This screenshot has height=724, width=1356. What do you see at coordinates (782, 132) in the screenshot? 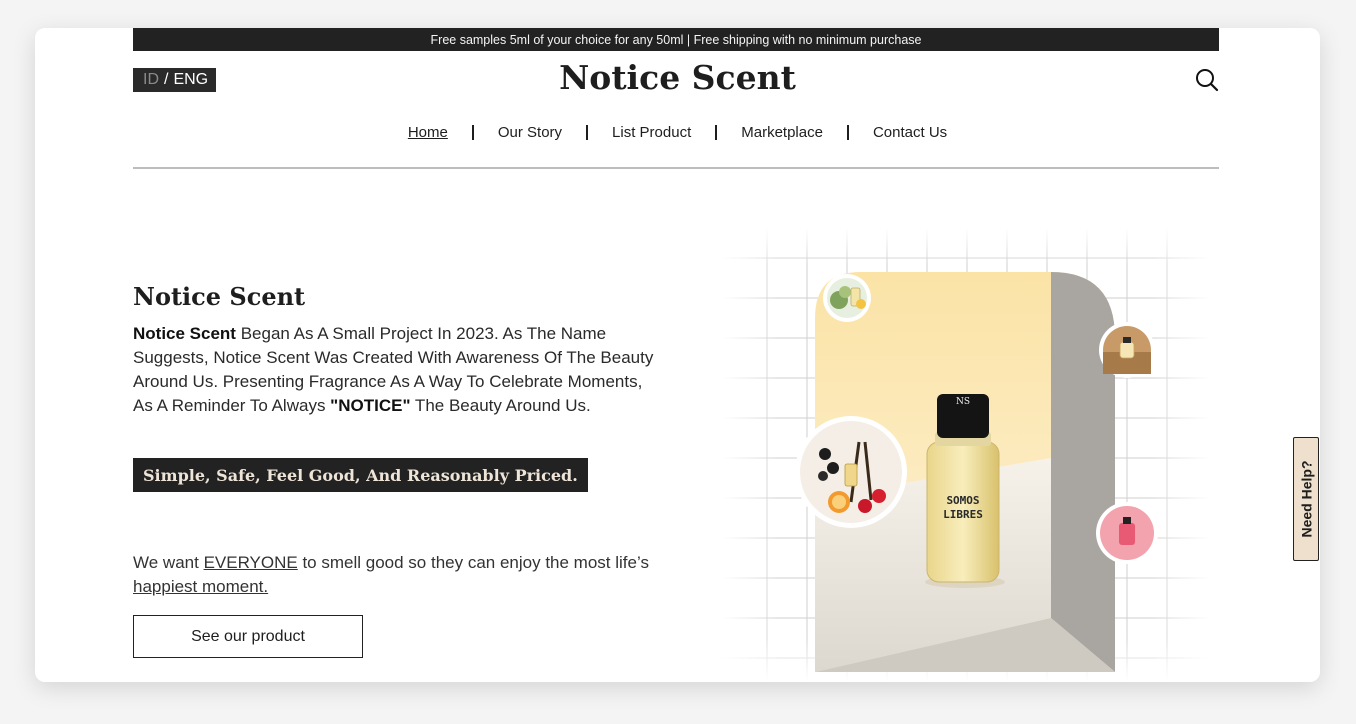
I see `nav-marketplace: Marketplace` at bounding box center [782, 132].